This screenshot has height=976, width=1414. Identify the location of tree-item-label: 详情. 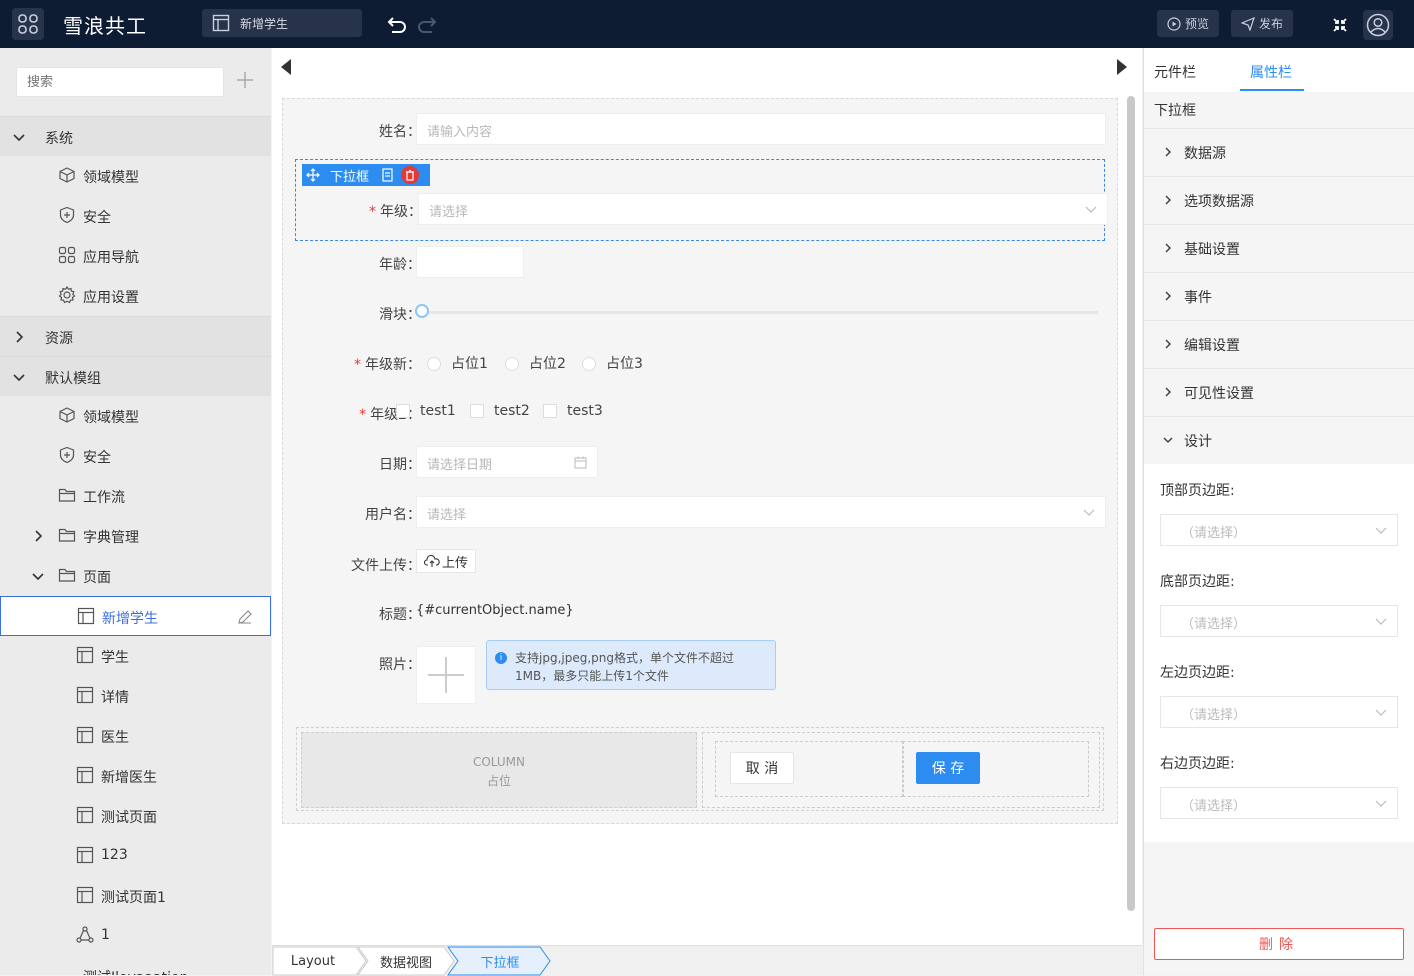
(115, 698).